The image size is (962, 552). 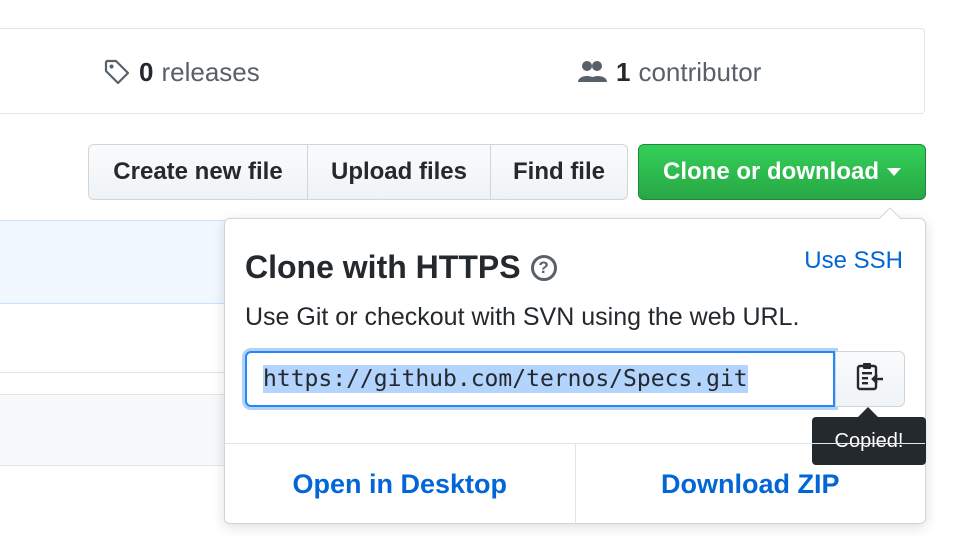 I want to click on dropdown-pointer, so click(x=889, y=213).